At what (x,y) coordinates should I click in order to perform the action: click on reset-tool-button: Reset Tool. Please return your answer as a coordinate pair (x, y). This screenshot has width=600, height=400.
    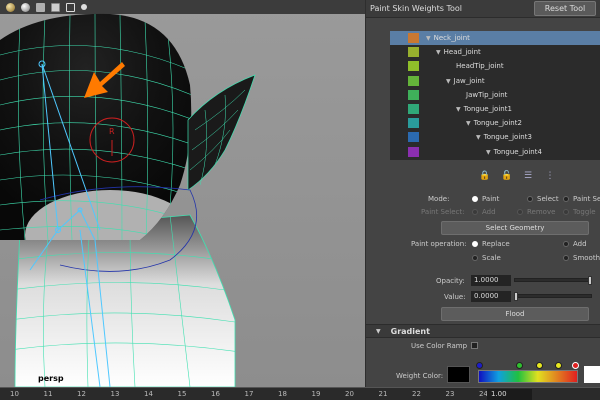
    Looking at the image, I should click on (565, 8).